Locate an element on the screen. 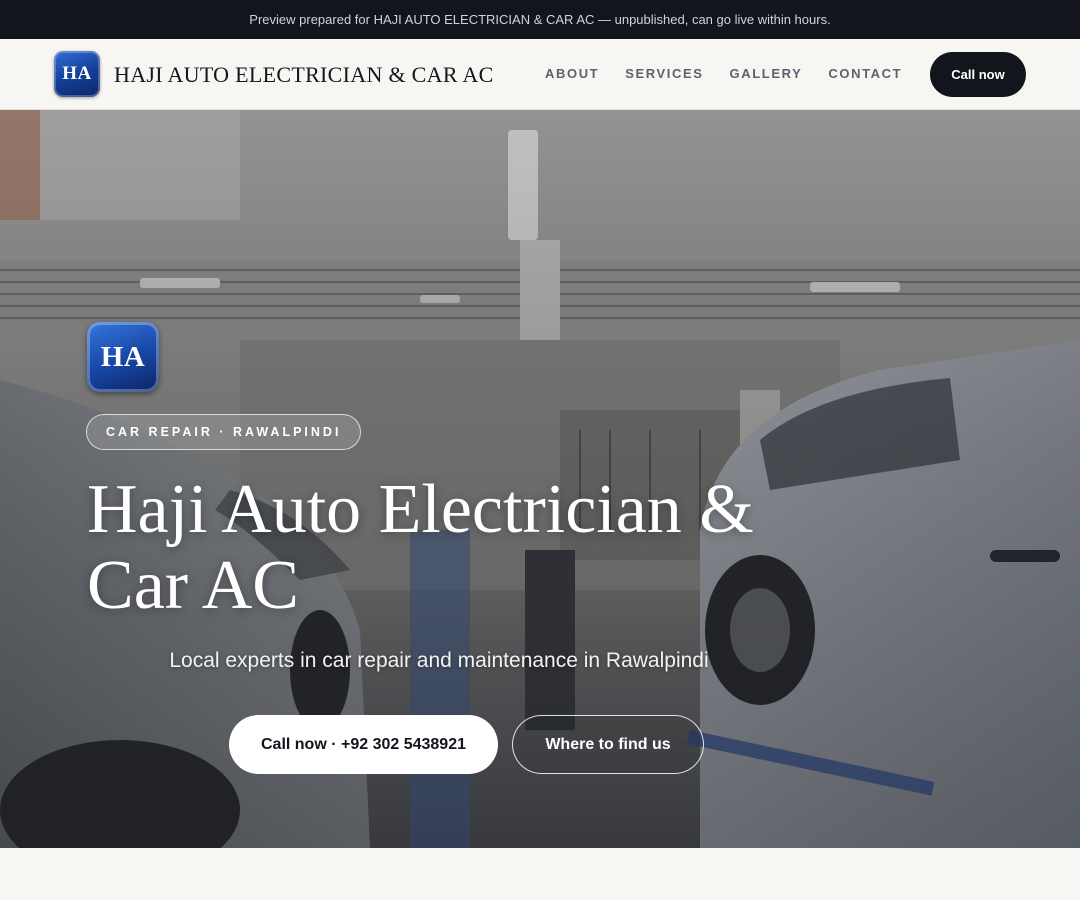 The width and height of the screenshot is (1080, 900). nav-item-about: ABOUT is located at coordinates (572, 73).